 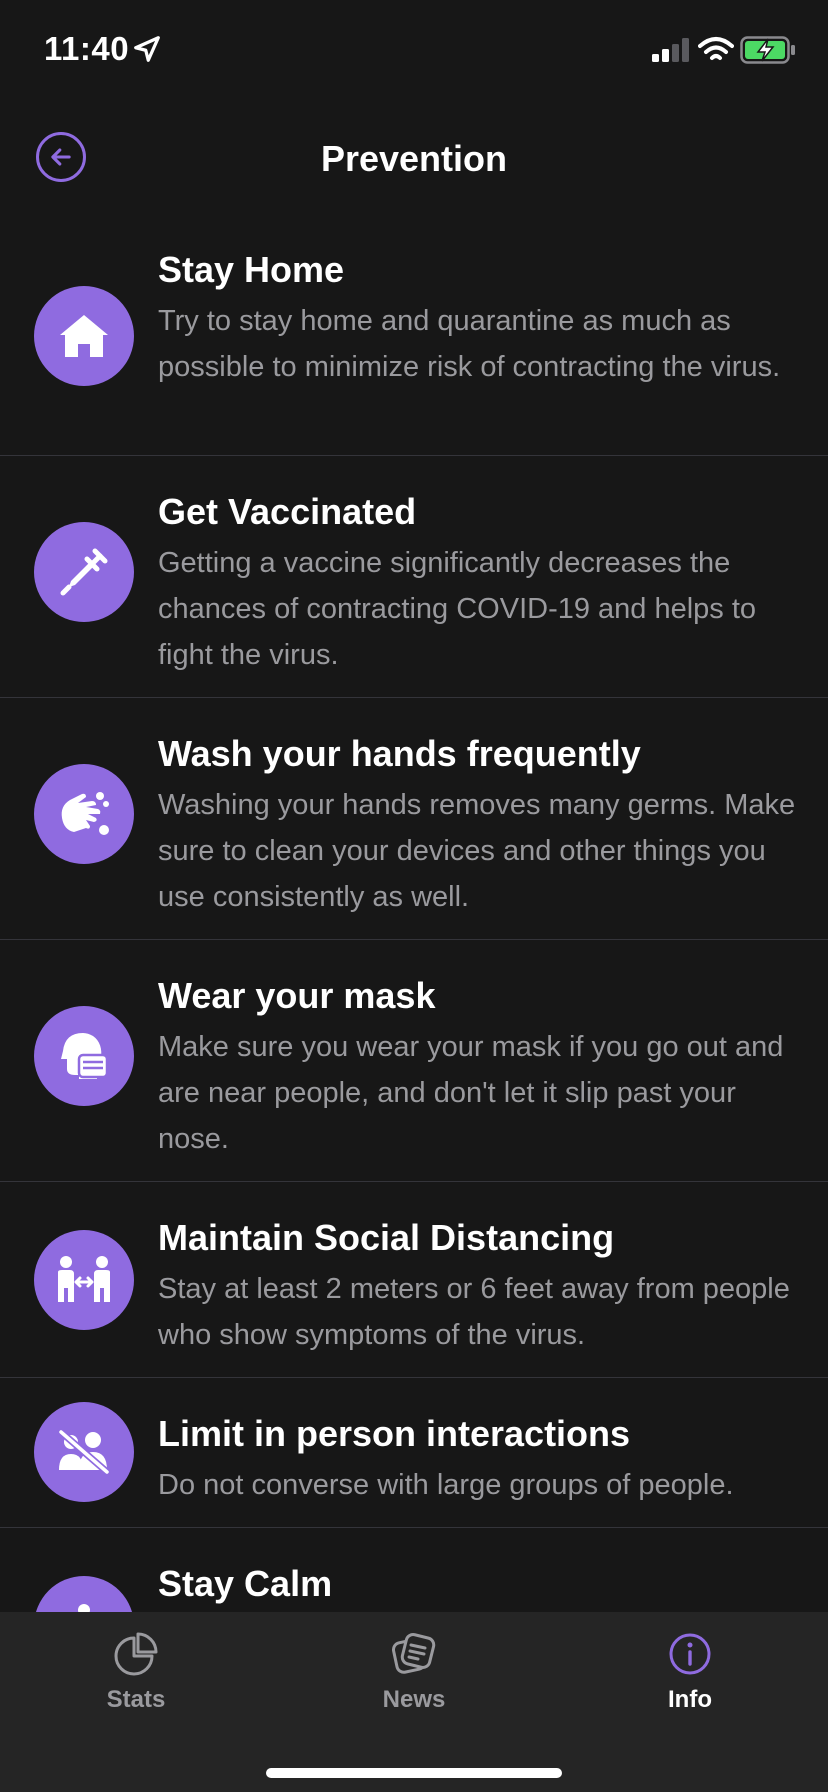 I want to click on tab-label: Info, so click(x=690, y=1699).